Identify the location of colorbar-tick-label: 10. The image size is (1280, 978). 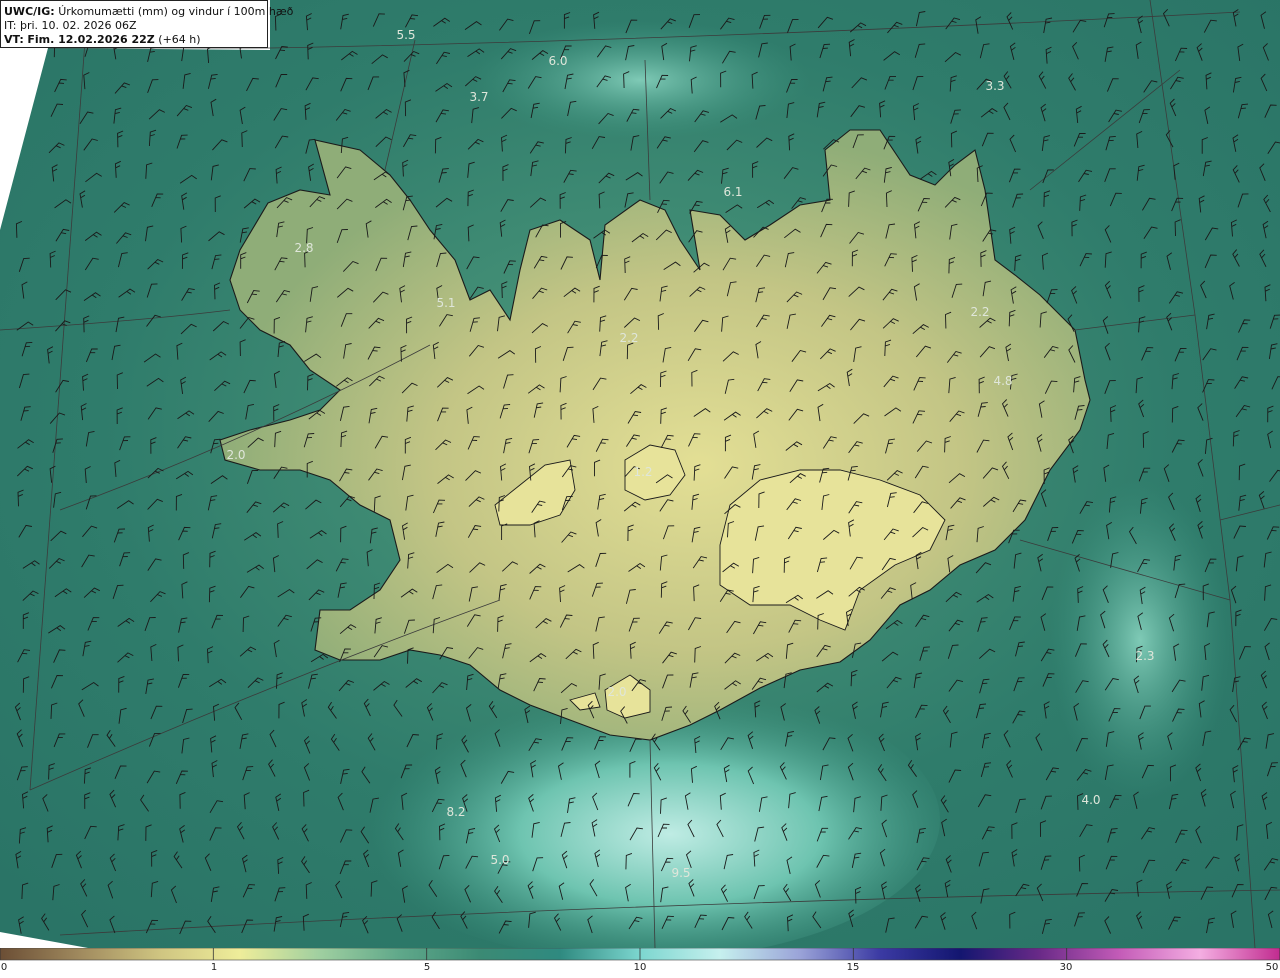
(640, 967).